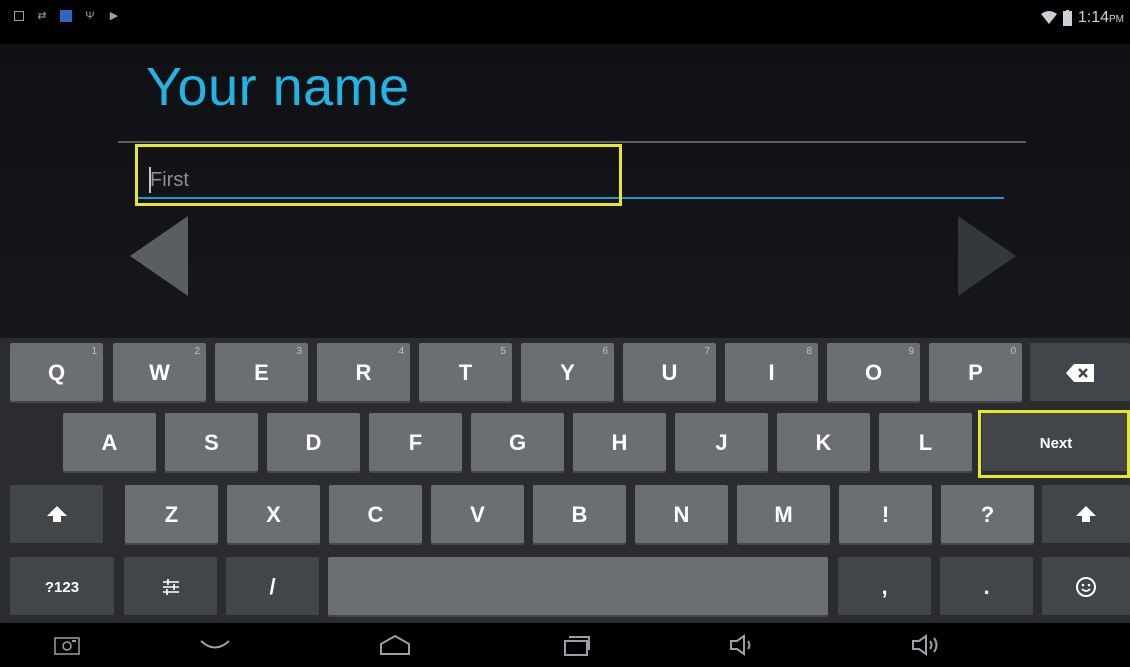 The width and height of the screenshot is (1130, 667). What do you see at coordinates (278, 87) in the screenshot?
I see `page-title: Your name` at bounding box center [278, 87].